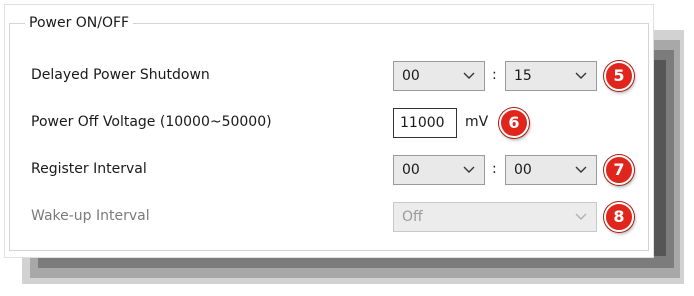 This screenshot has width=694, height=296. What do you see at coordinates (411, 76) in the screenshot?
I see `delayed-shutdown-hours-value: 00` at bounding box center [411, 76].